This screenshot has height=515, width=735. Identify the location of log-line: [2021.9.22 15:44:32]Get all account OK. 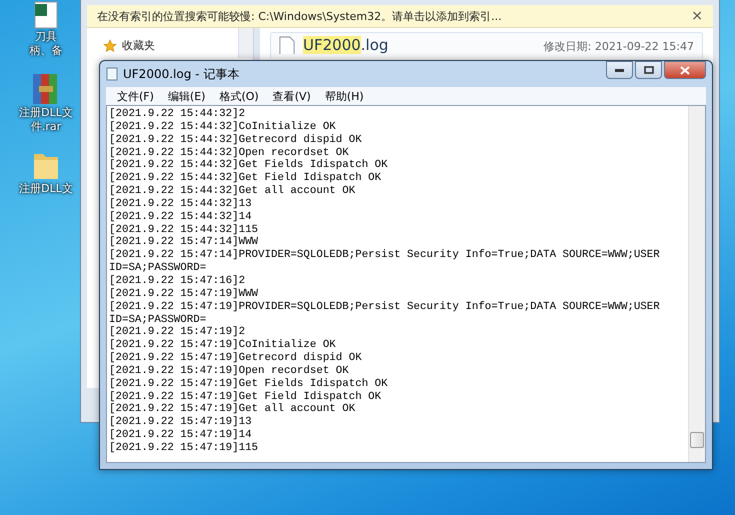
(232, 191).